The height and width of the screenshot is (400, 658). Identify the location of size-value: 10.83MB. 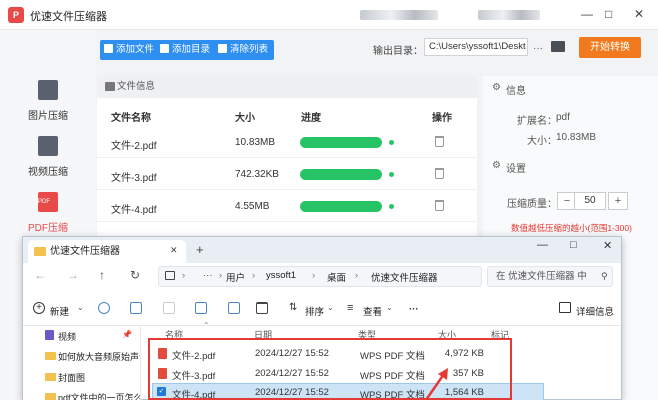
(576, 137).